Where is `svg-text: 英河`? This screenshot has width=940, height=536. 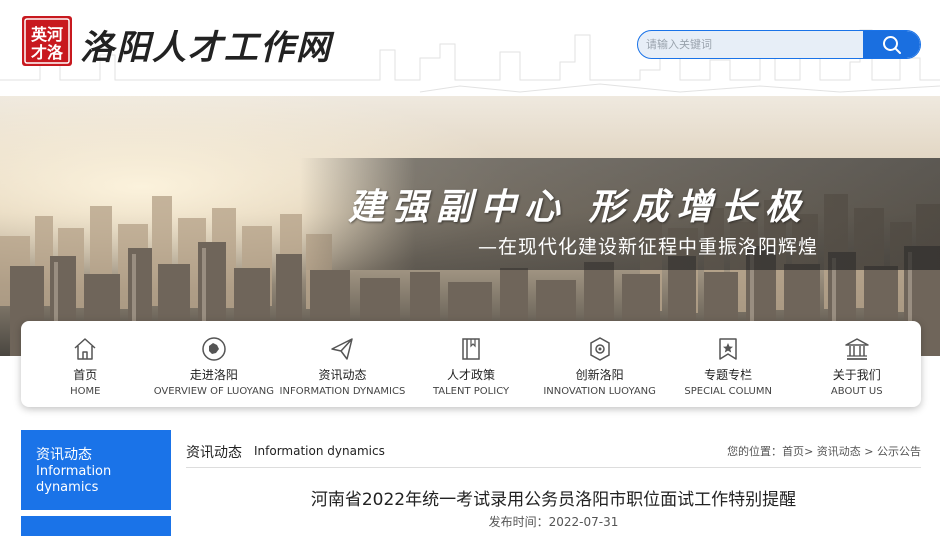 svg-text: 英河 is located at coordinates (46, 34).